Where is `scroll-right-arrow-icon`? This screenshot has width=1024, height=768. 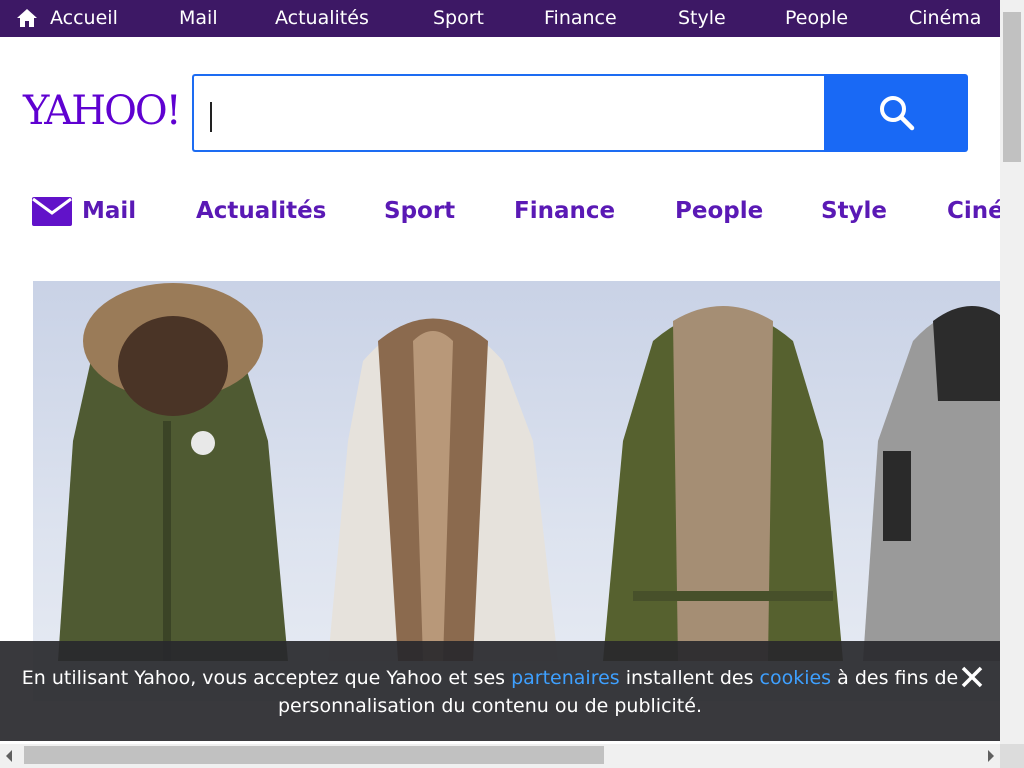 scroll-right-arrow-icon is located at coordinates (991, 756).